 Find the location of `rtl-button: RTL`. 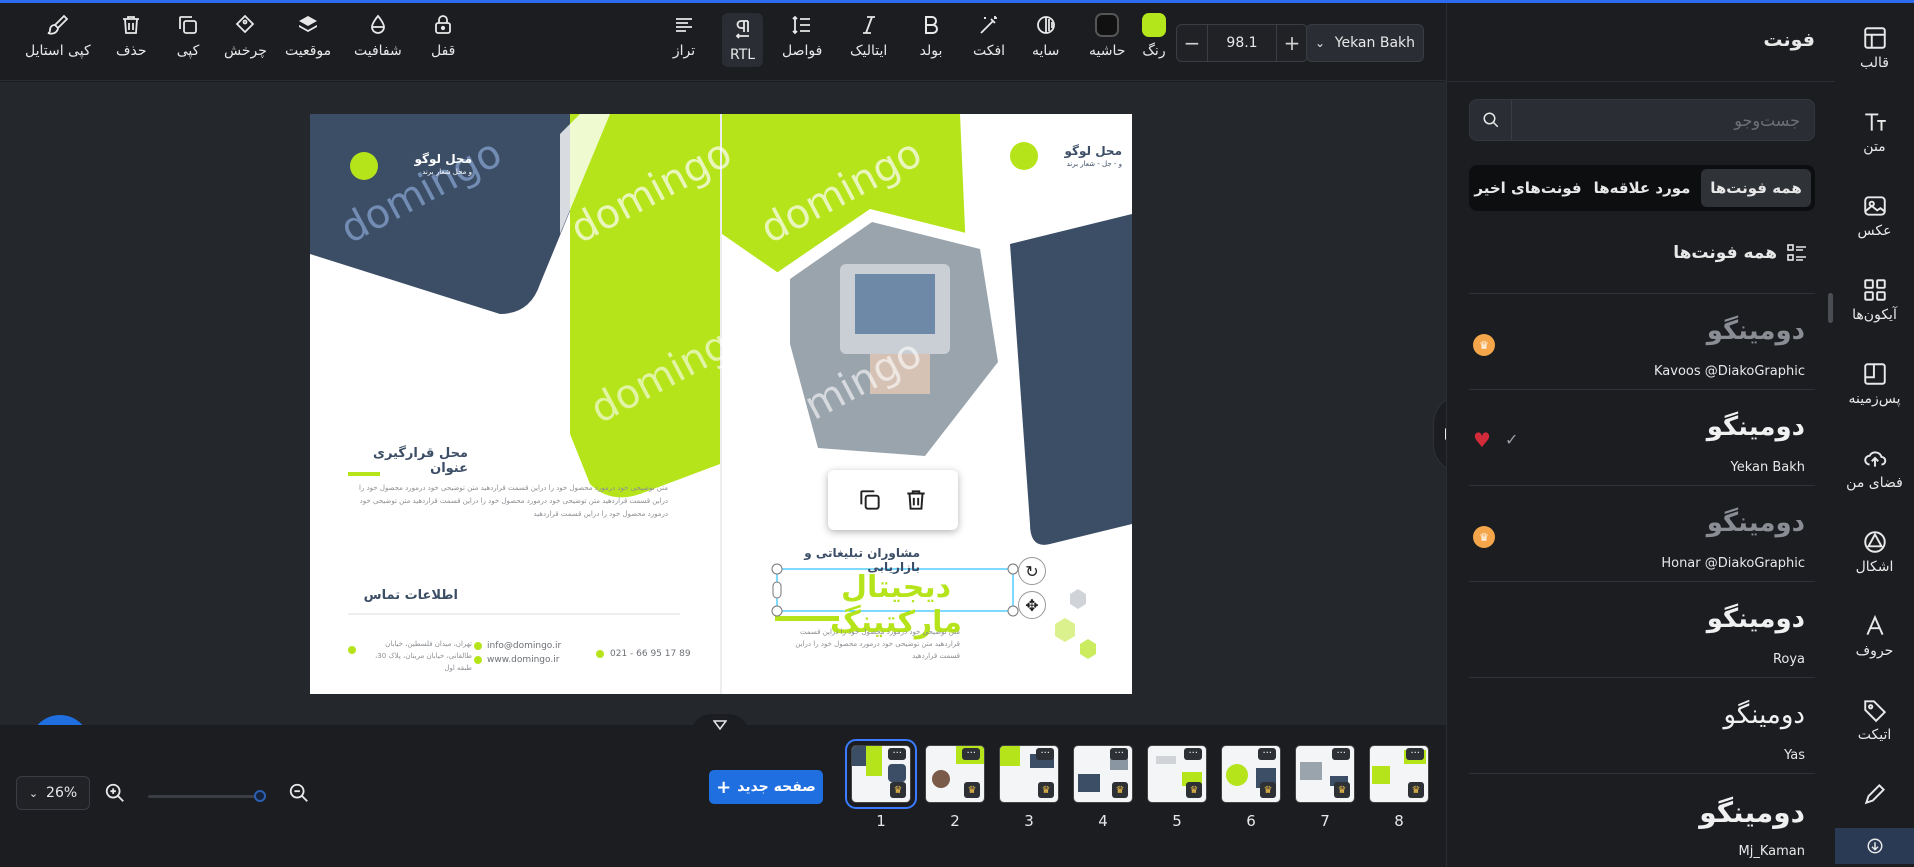

rtl-button: RTL is located at coordinates (743, 40).